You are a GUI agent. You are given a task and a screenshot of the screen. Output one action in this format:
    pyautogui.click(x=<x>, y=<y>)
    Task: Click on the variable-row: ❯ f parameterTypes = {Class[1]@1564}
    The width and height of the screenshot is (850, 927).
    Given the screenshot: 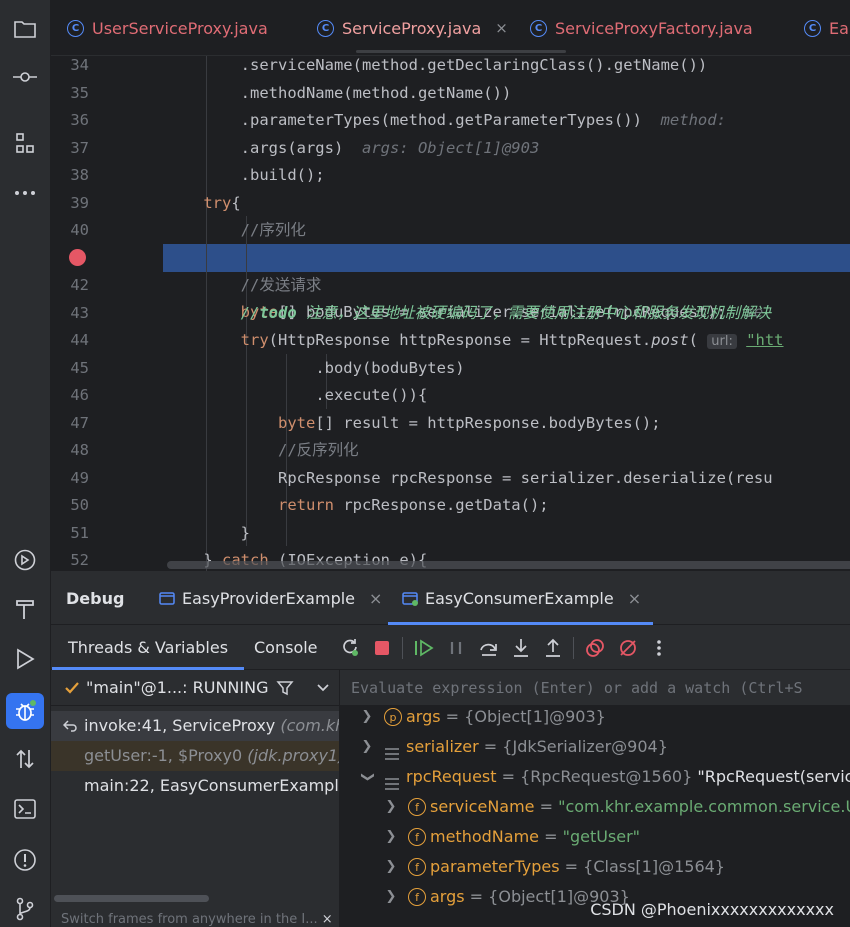 What is the action you would take?
    pyautogui.click(x=595, y=867)
    